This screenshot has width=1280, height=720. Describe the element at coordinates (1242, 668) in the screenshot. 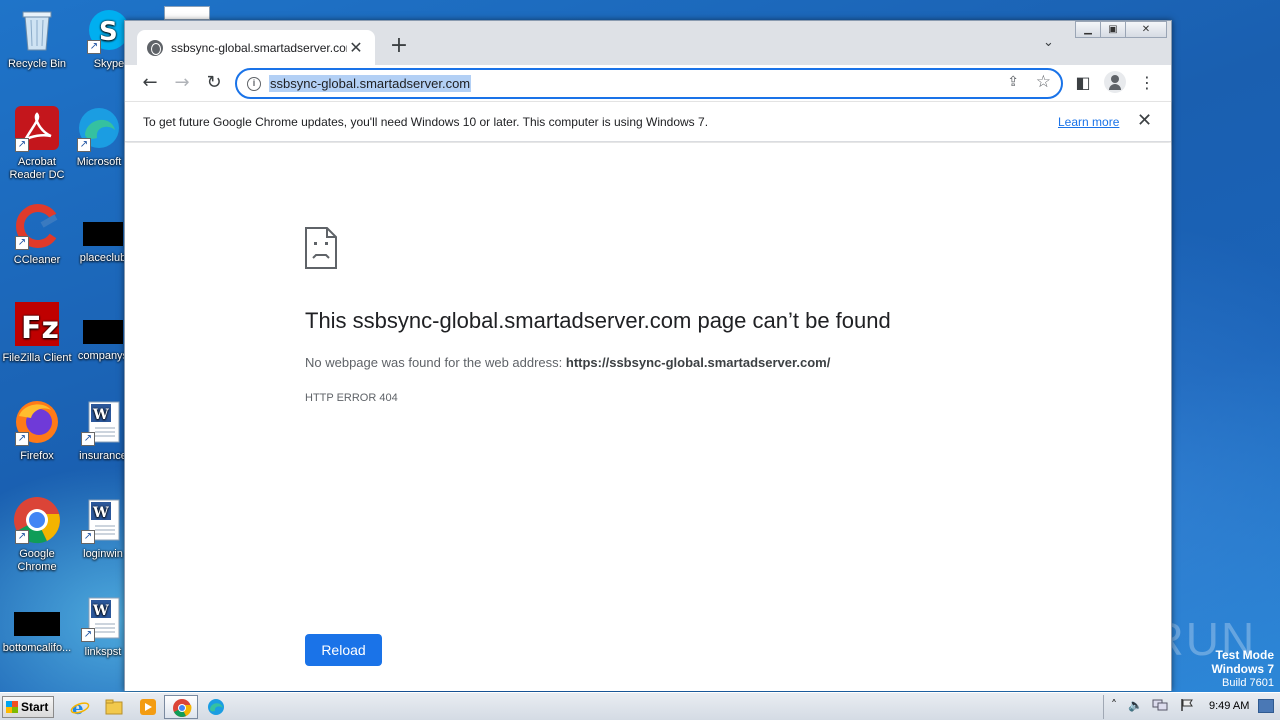

I see `test-mode-notice: Test Mode Windows 7 Build 7601` at that location.